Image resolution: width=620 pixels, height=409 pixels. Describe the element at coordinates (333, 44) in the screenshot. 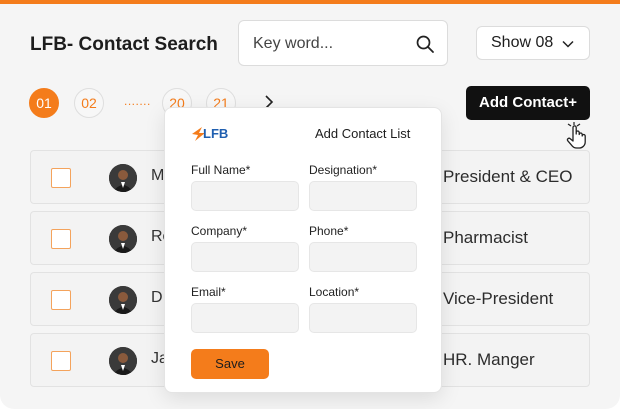

I see `search-input` at that location.